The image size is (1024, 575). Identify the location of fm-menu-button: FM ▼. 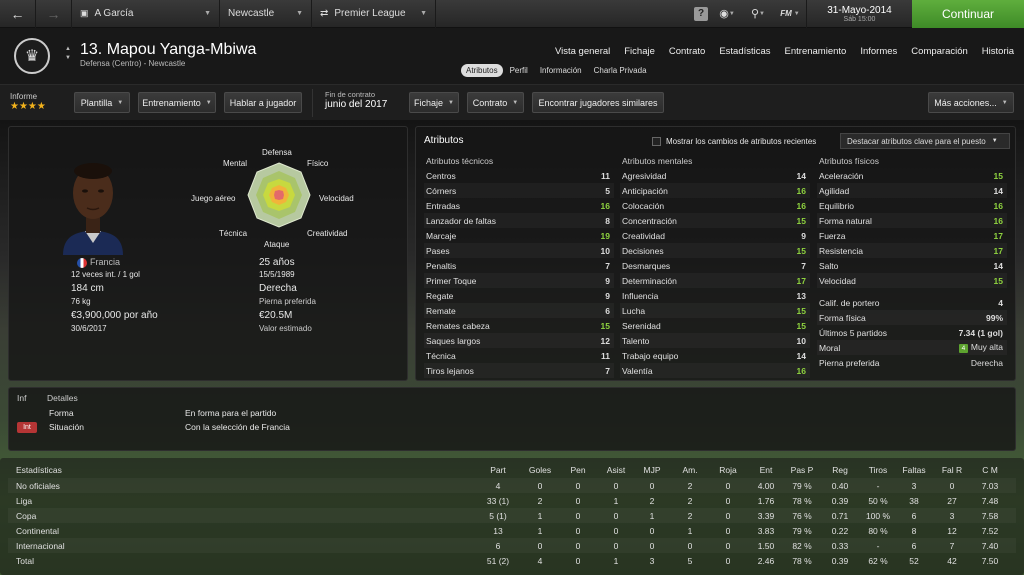
(790, 14).